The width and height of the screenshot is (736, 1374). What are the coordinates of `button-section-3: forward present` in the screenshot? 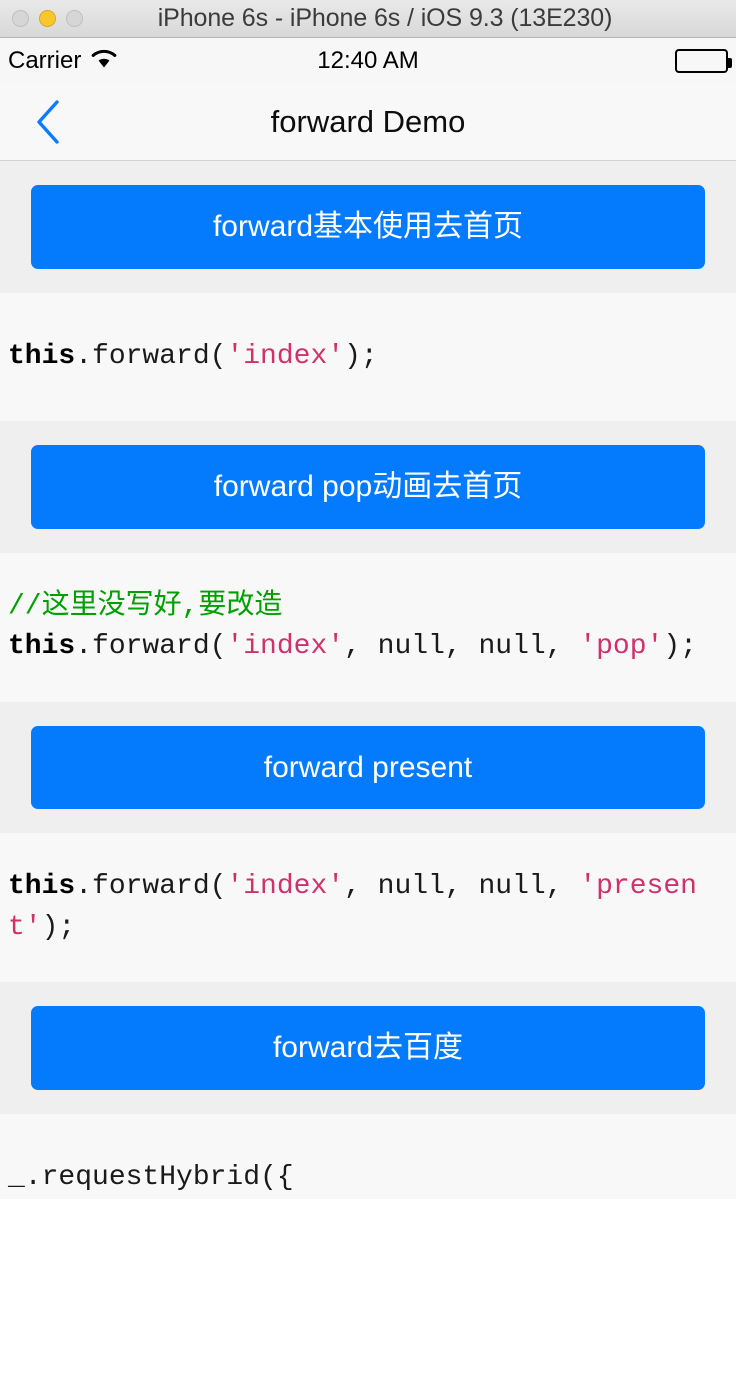 It's located at (368, 767).